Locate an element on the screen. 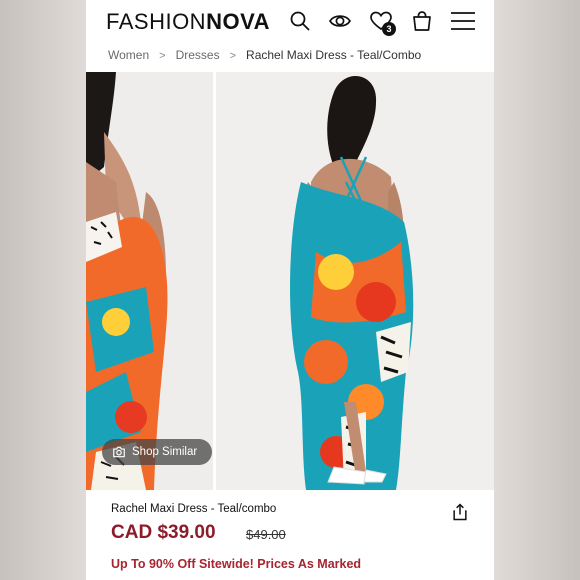  shop-similar-label: Shop Similar is located at coordinates (165, 452).